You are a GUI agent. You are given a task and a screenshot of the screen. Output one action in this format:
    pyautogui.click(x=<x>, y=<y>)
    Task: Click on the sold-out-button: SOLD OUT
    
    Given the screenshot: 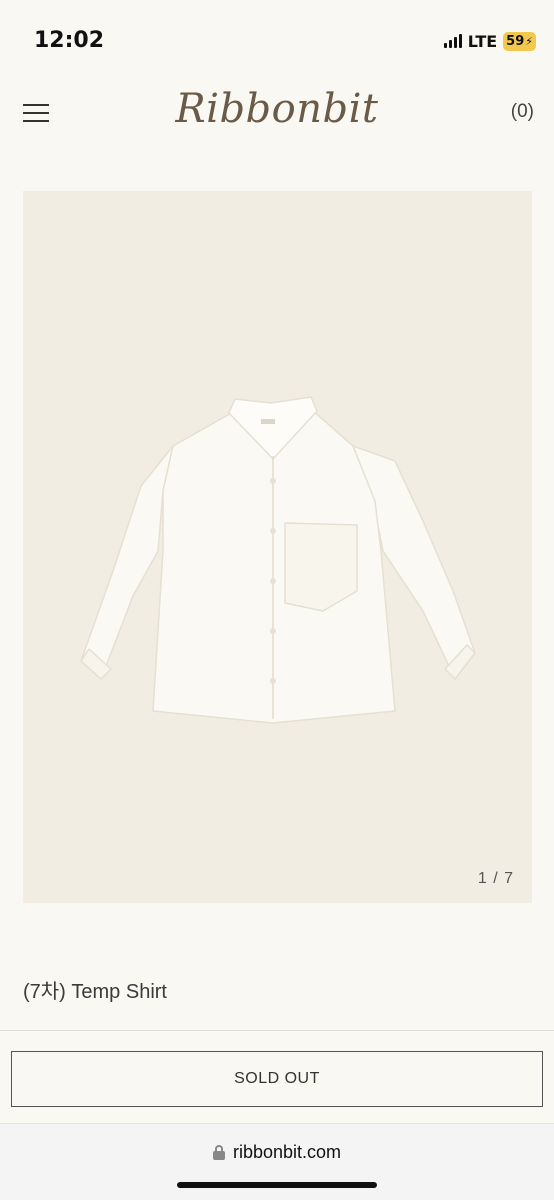 What is the action you would take?
    pyautogui.click(x=277, y=1079)
    